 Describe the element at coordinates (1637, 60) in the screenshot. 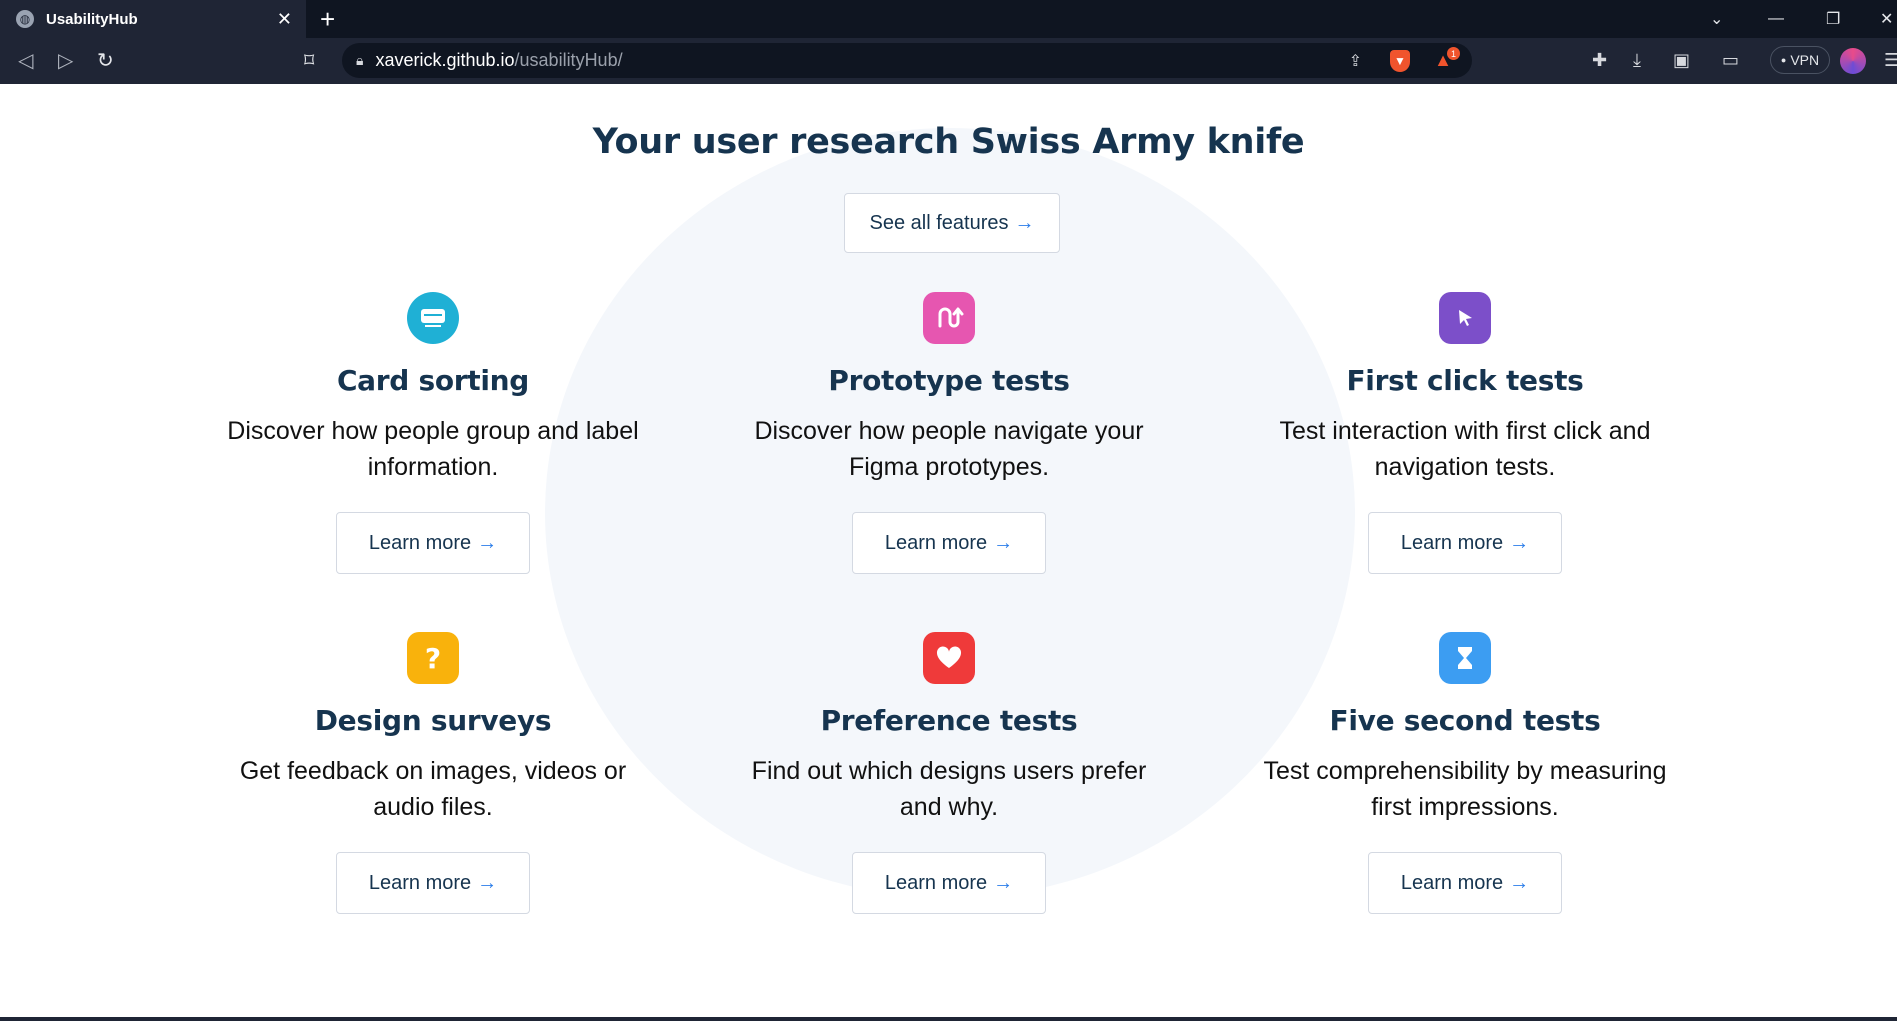

I see `downloads-icon: ⤓` at that location.